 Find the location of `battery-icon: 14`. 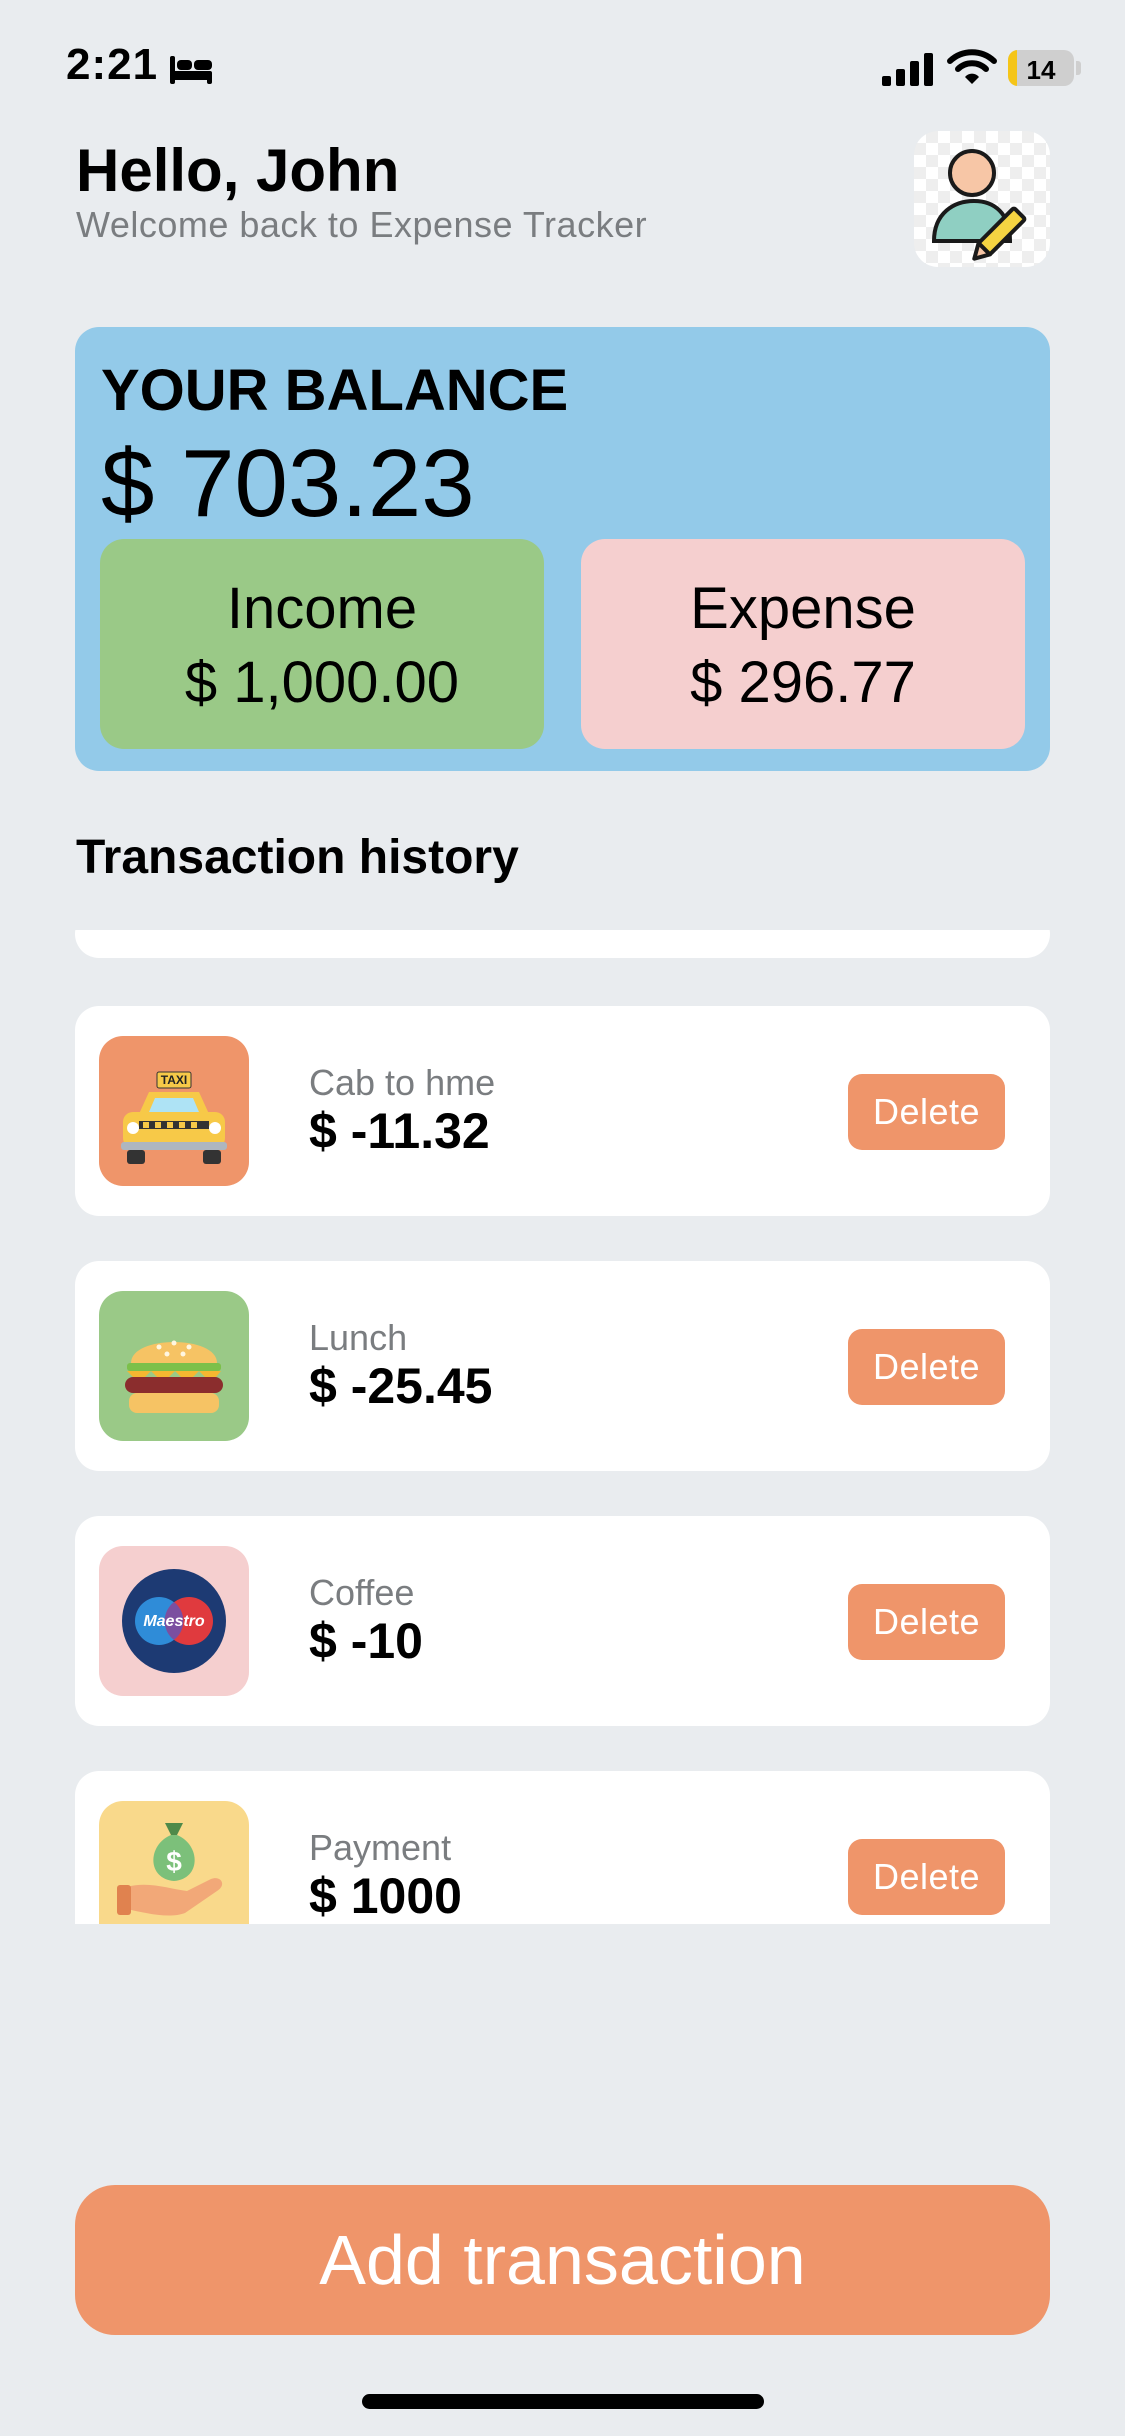

battery-icon: 14 is located at coordinates (1041, 68).